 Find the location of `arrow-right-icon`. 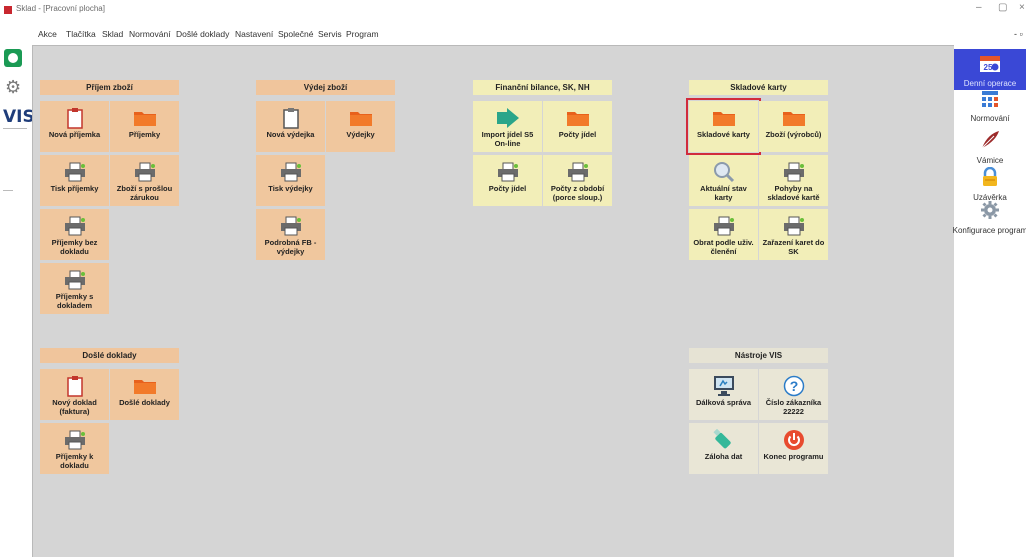

arrow-right-icon is located at coordinates (508, 118).